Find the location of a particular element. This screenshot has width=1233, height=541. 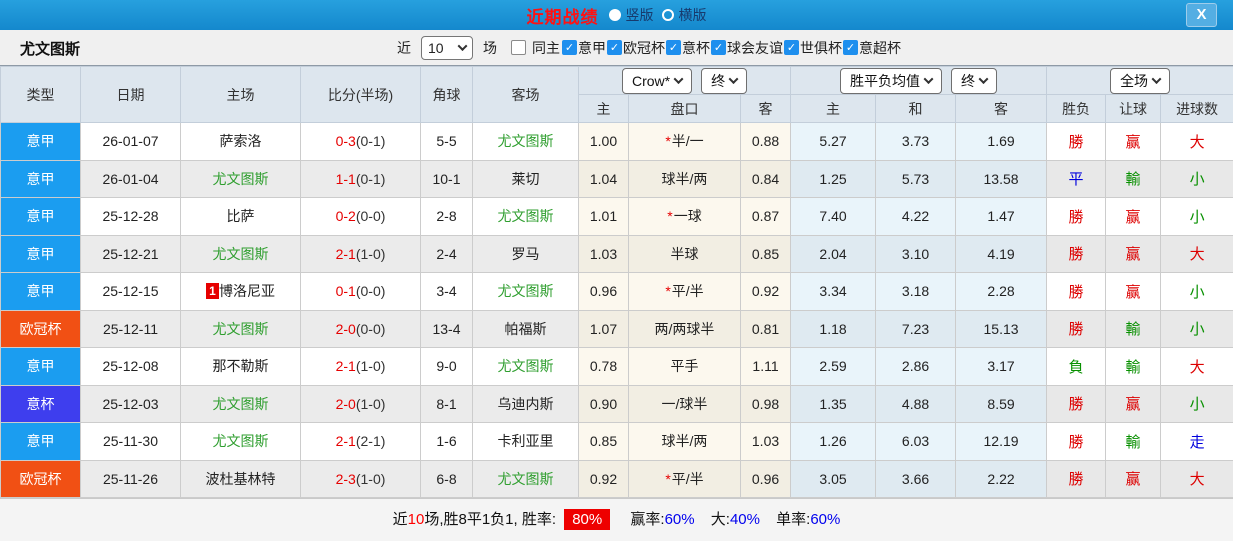

competition-filter: ✓ 球会友谊 is located at coordinates (747, 48).